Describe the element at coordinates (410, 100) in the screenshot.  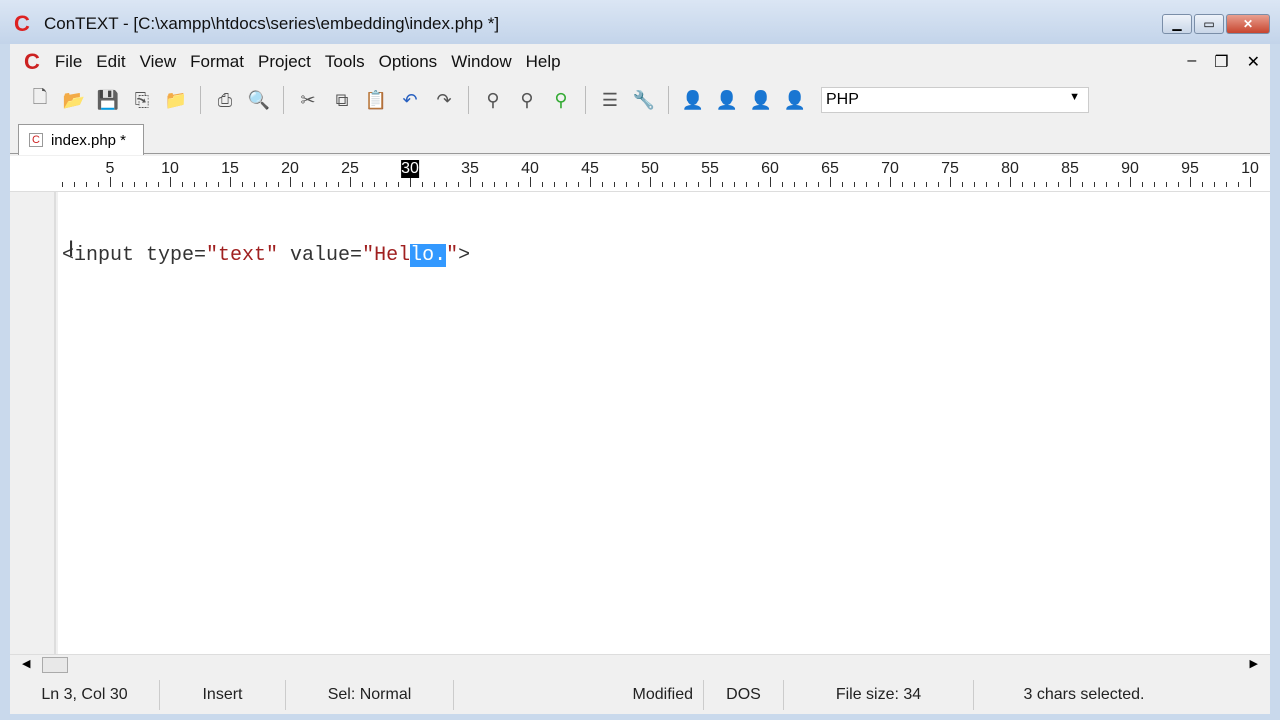
I see `undo-icon: ↶` at that location.